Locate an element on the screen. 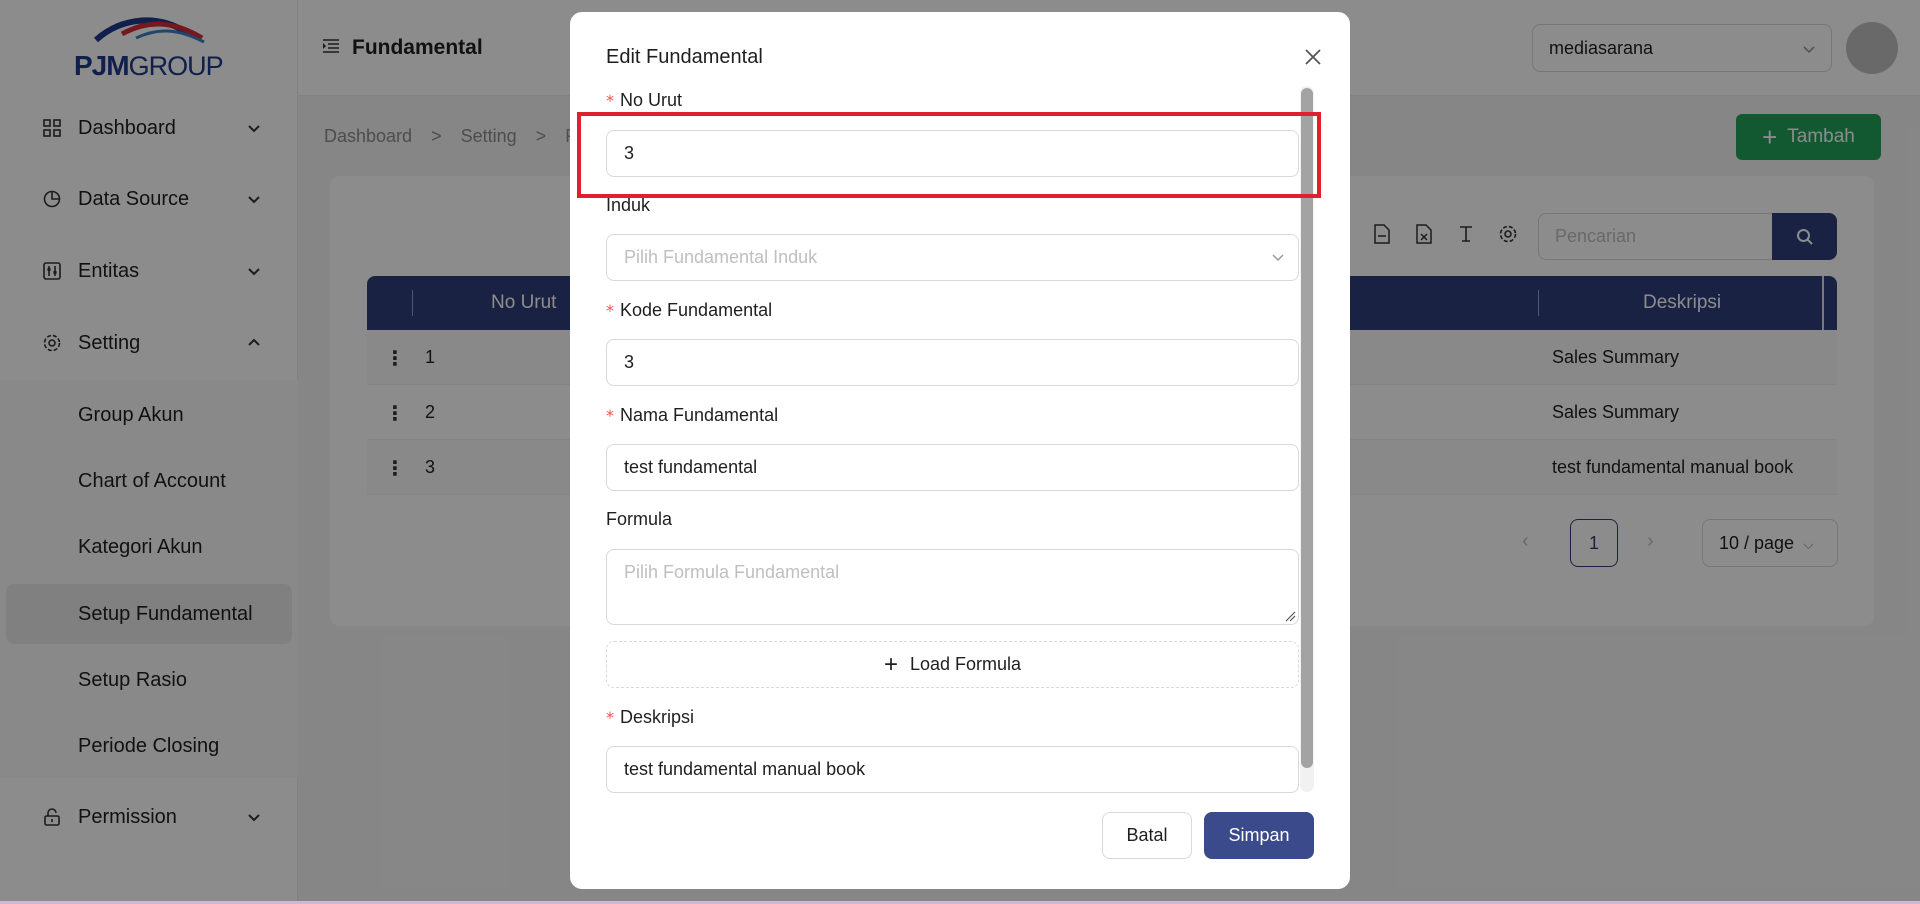  kode-label-text: Kode Fundamental is located at coordinates (696, 310).